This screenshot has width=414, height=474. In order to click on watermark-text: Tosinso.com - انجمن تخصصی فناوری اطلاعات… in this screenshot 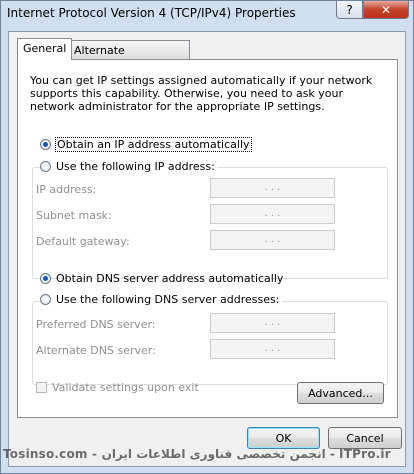, I will do `click(197, 454)`.